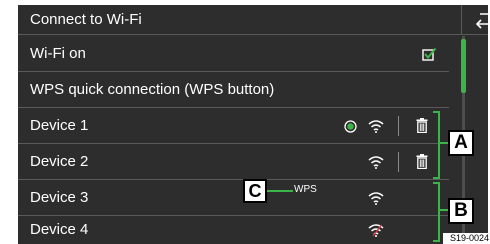  Describe the element at coordinates (482, 21) in the screenshot. I see `back-arrow-icon` at that location.